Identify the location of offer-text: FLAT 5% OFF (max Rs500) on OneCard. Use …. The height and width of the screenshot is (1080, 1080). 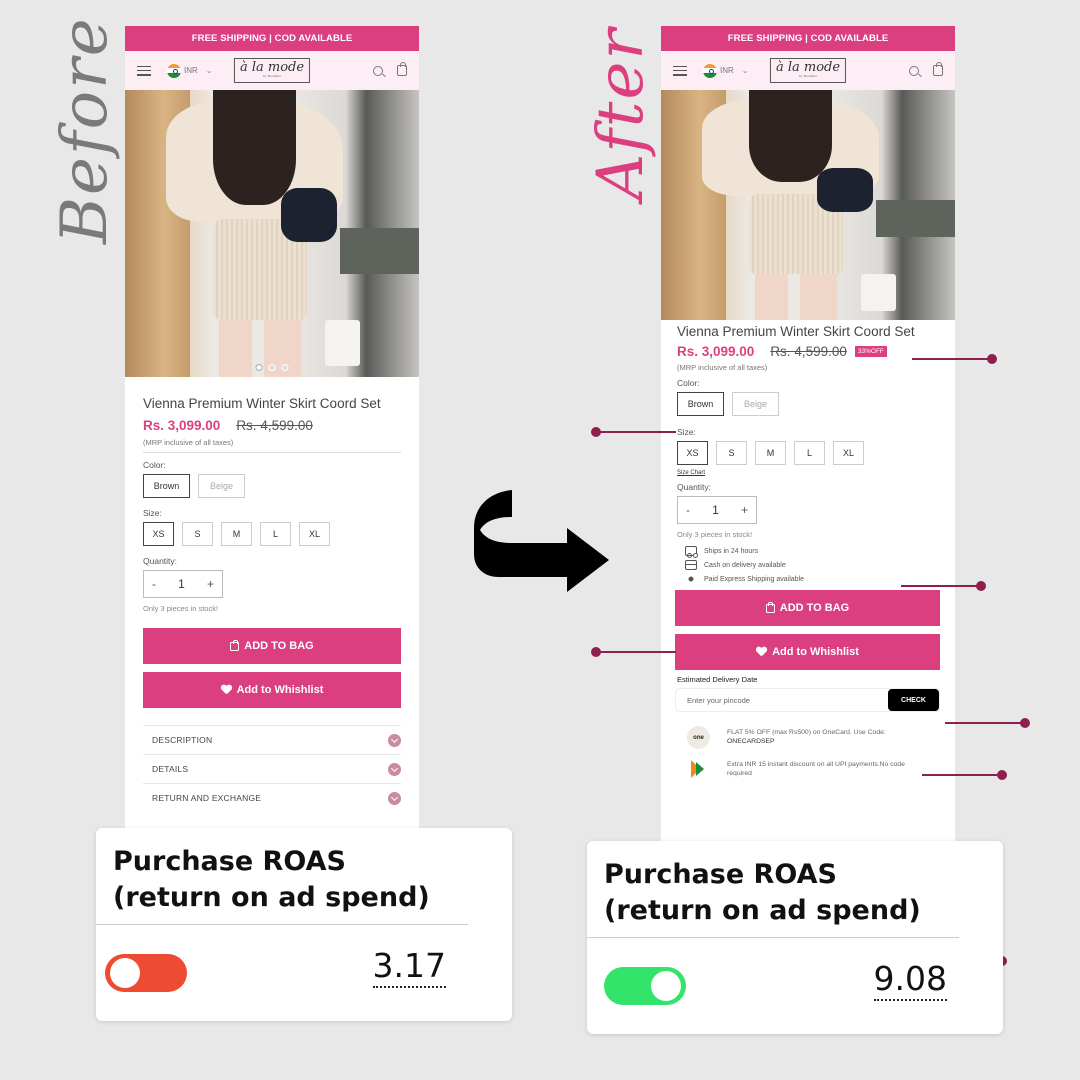
(806, 732).